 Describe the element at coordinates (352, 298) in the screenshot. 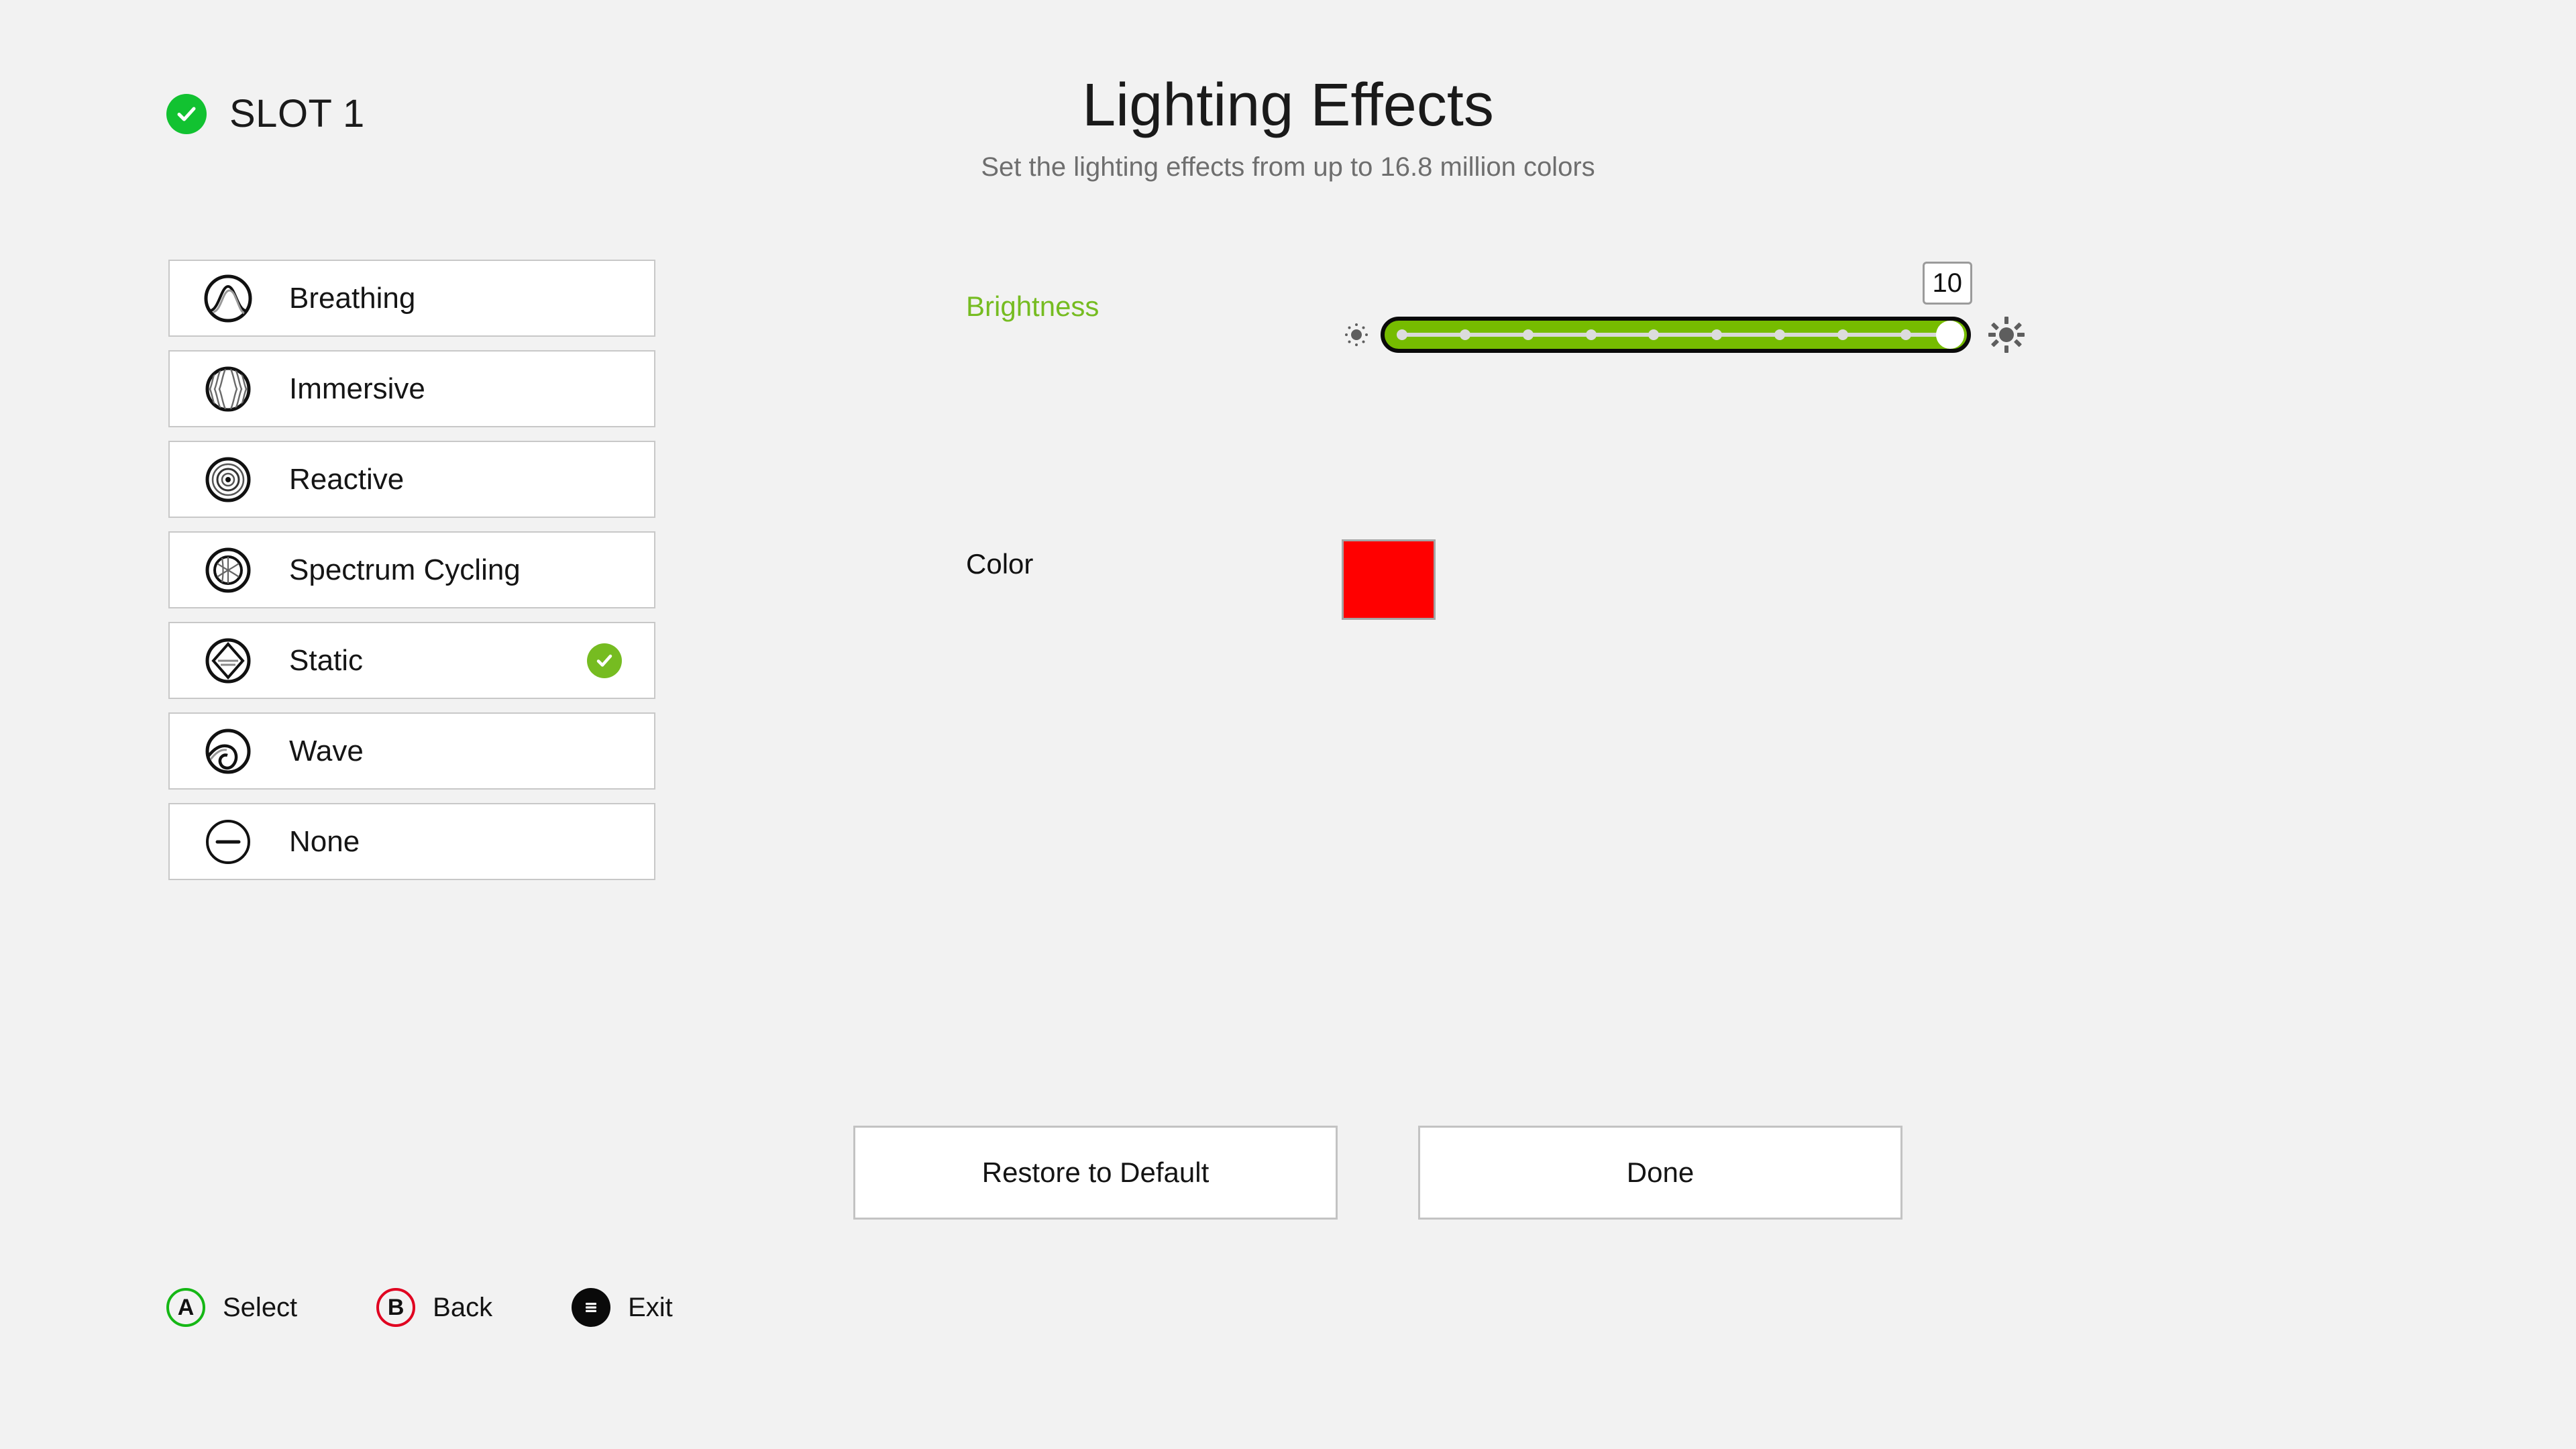

I see `effect-label: Breathing` at that location.